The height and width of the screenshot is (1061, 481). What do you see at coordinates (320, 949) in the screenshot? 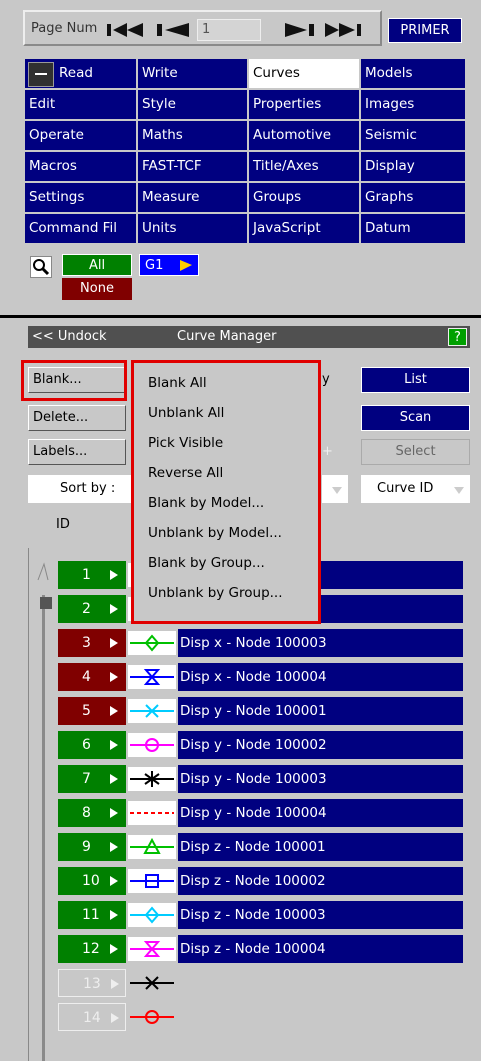
I see `curve-name: Disp z - Node 100004` at bounding box center [320, 949].